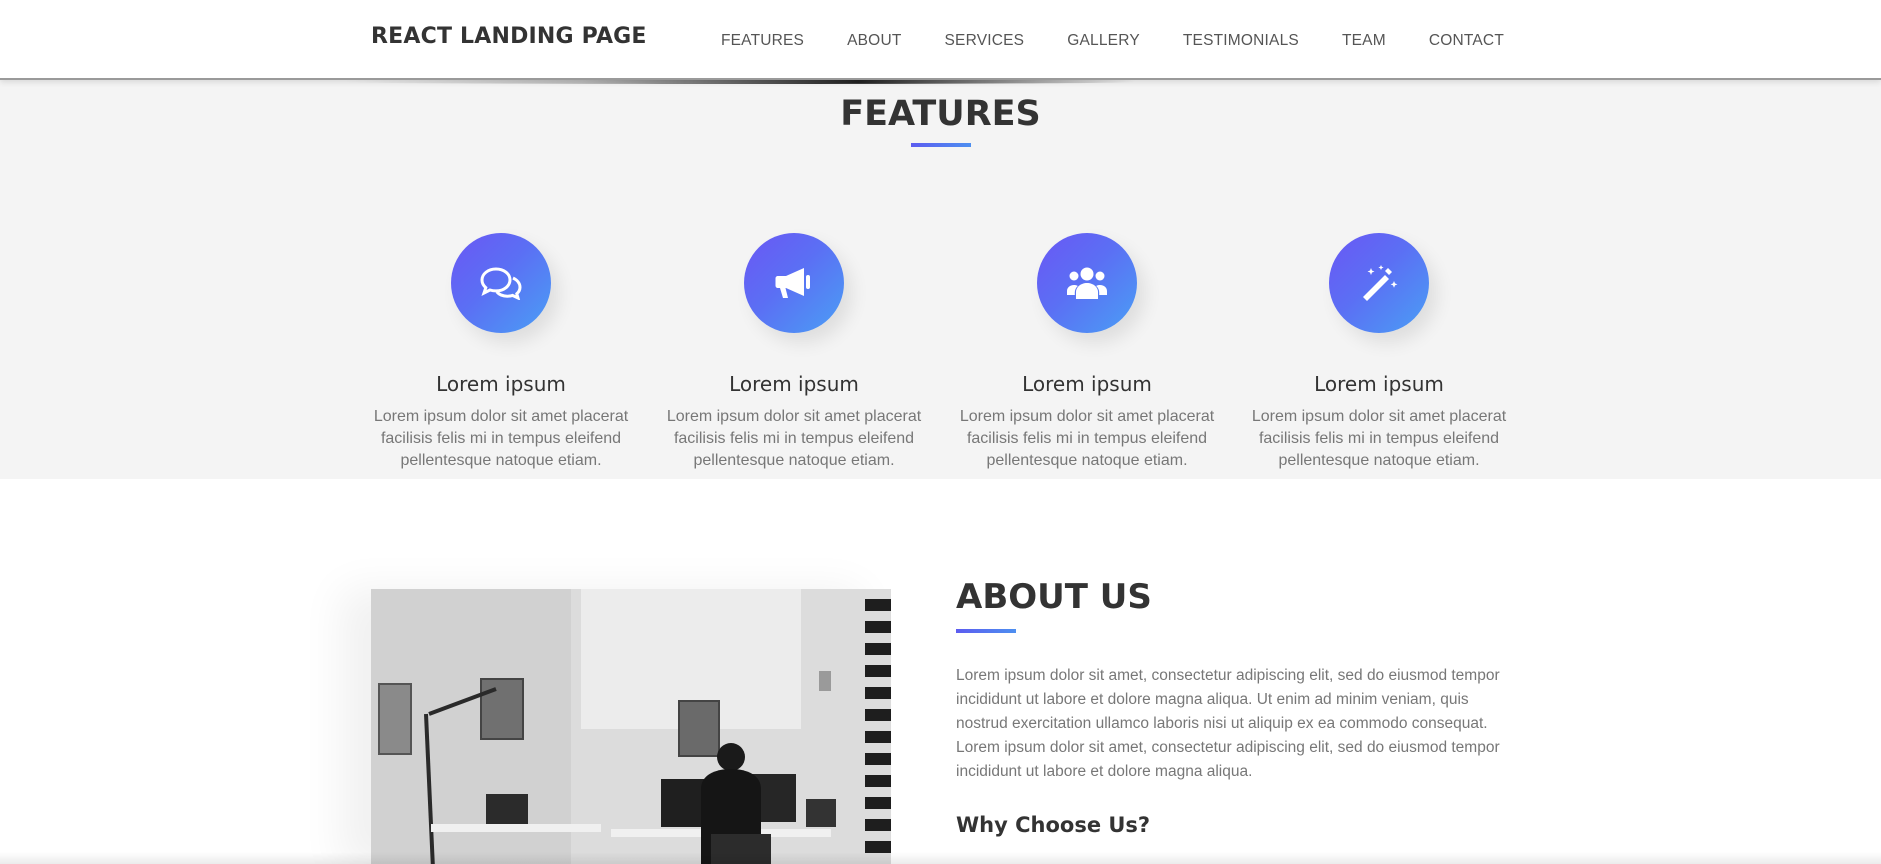 This screenshot has height=864, width=1881. I want to click on about-image, so click(631, 726).